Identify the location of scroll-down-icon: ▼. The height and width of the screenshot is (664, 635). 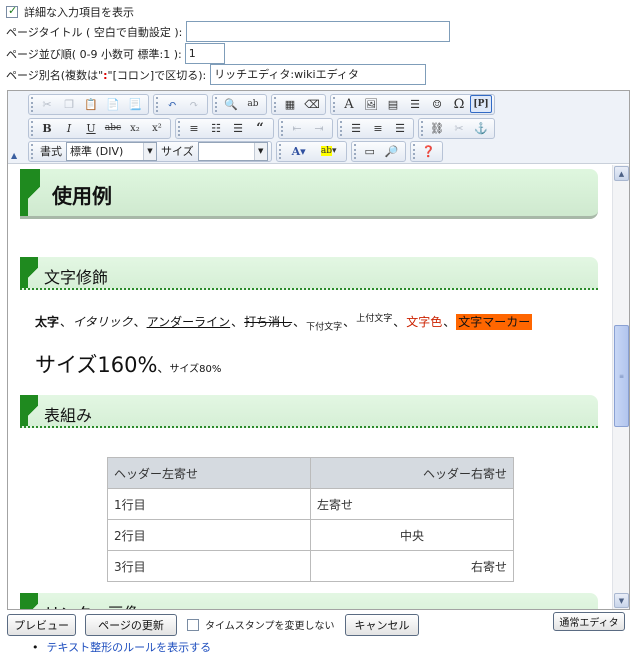
(621, 600).